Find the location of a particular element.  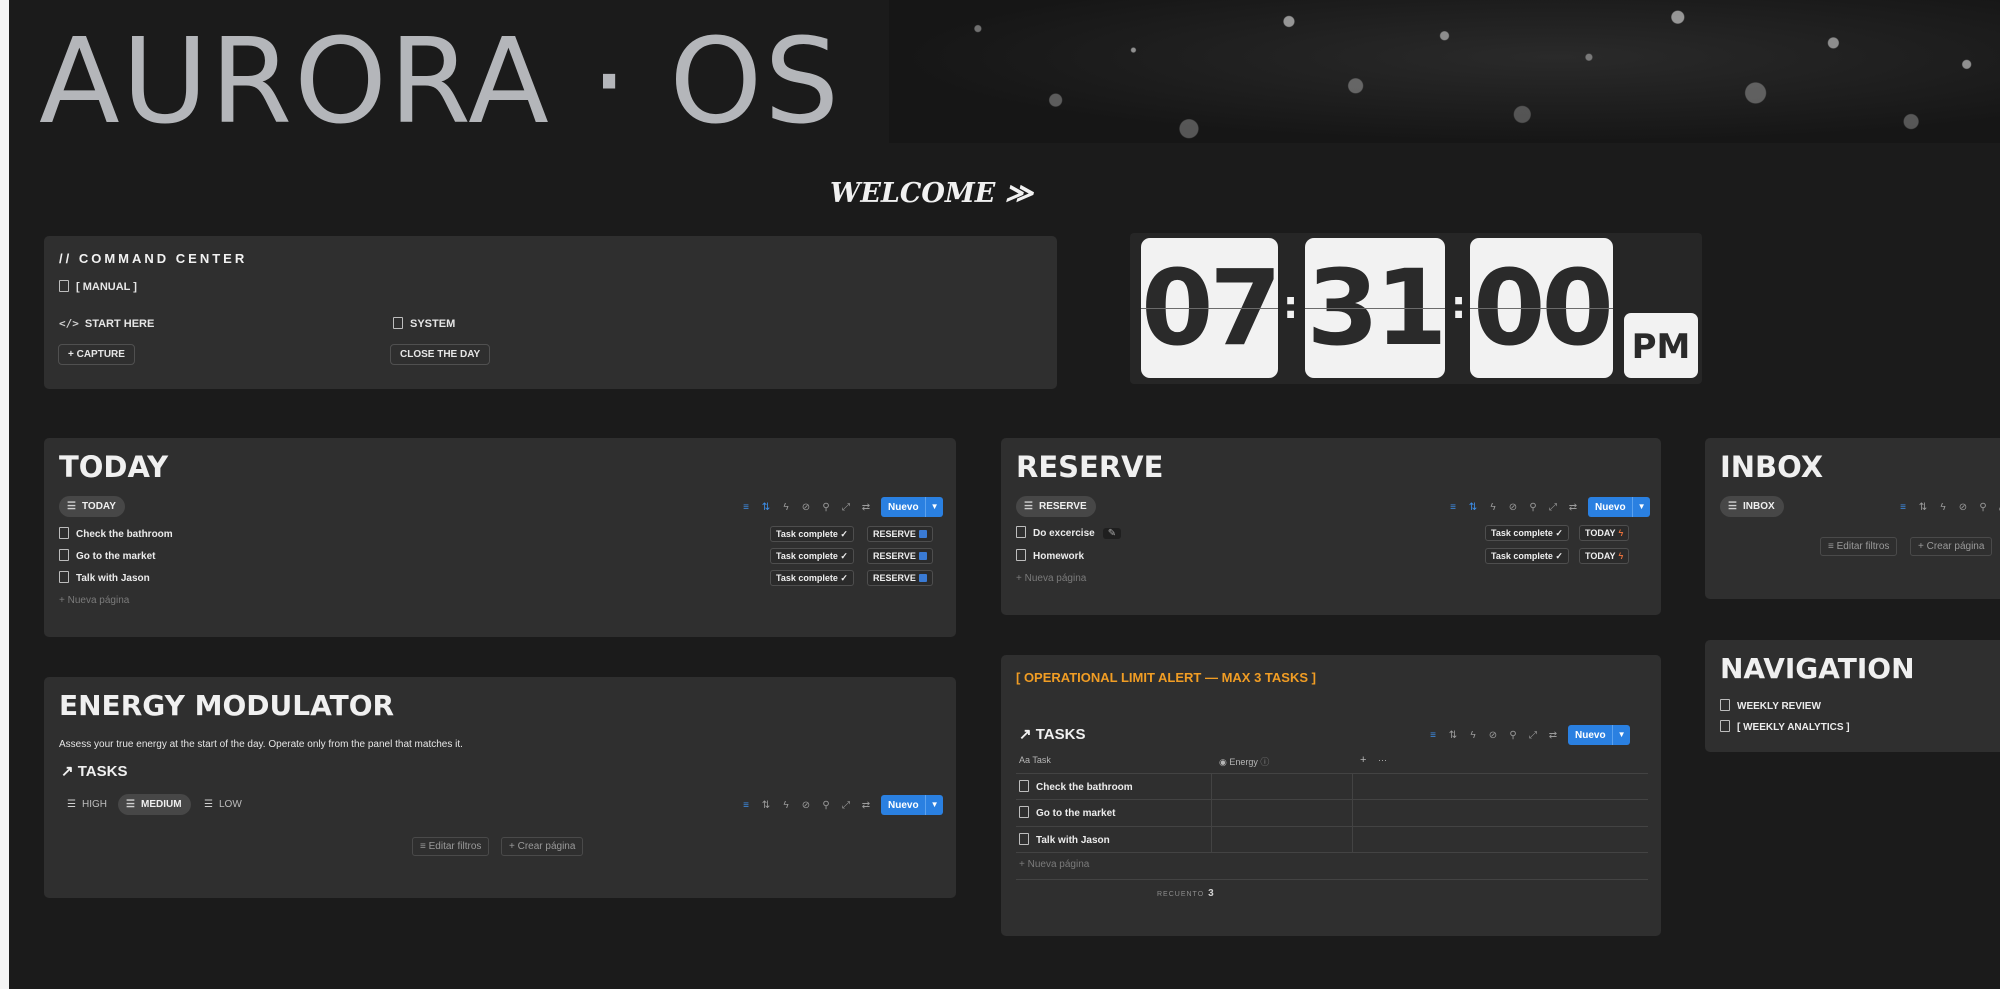

clock-minutes: 31 is located at coordinates (1375, 308).